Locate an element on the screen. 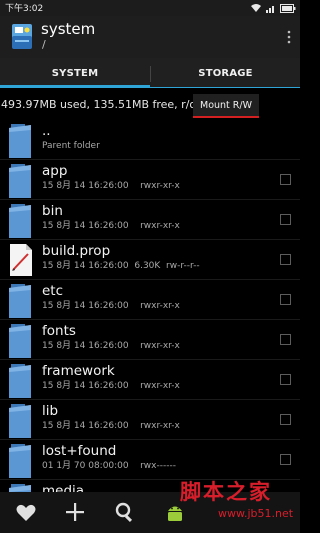 The width and height of the screenshot is (320, 533). list-item-parent-folder: .. Parent folder is located at coordinates (150, 140).